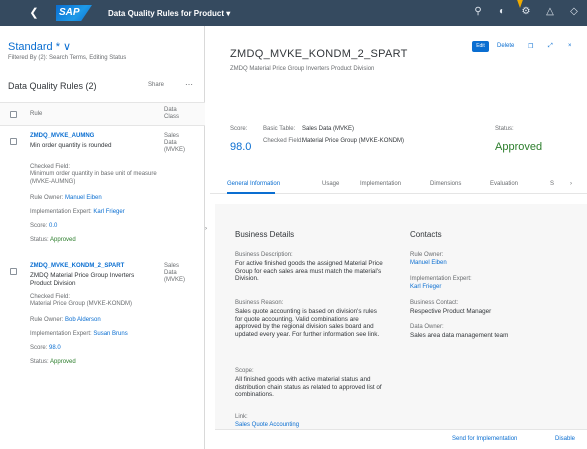 The image size is (587, 449). I want to click on column-data-class: Data Class, so click(175, 114).